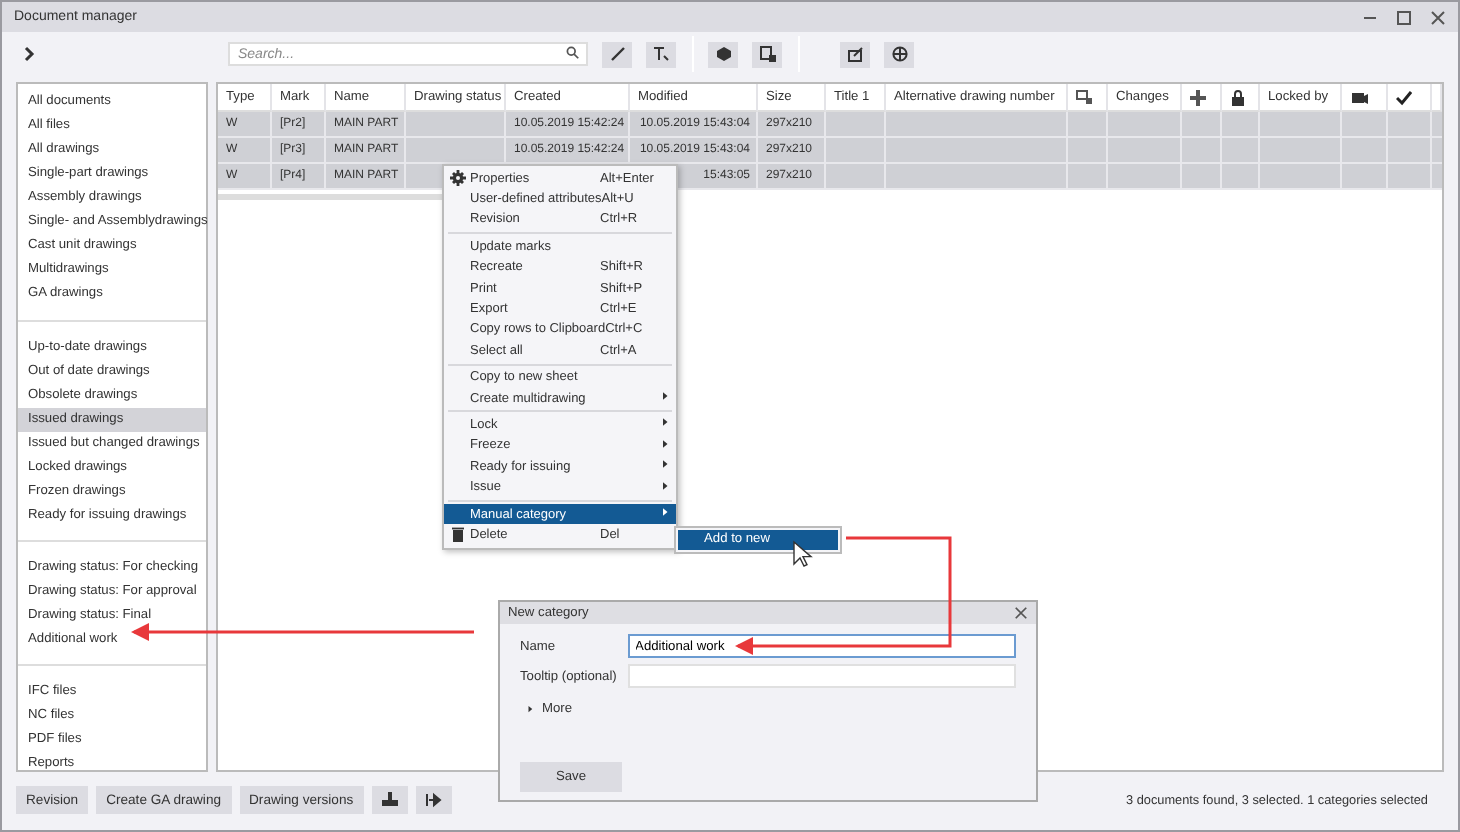 The width and height of the screenshot is (1460, 832). What do you see at coordinates (1084, 97) in the screenshot?
I see `monitor-icon` at bounding box center [1084, 97].